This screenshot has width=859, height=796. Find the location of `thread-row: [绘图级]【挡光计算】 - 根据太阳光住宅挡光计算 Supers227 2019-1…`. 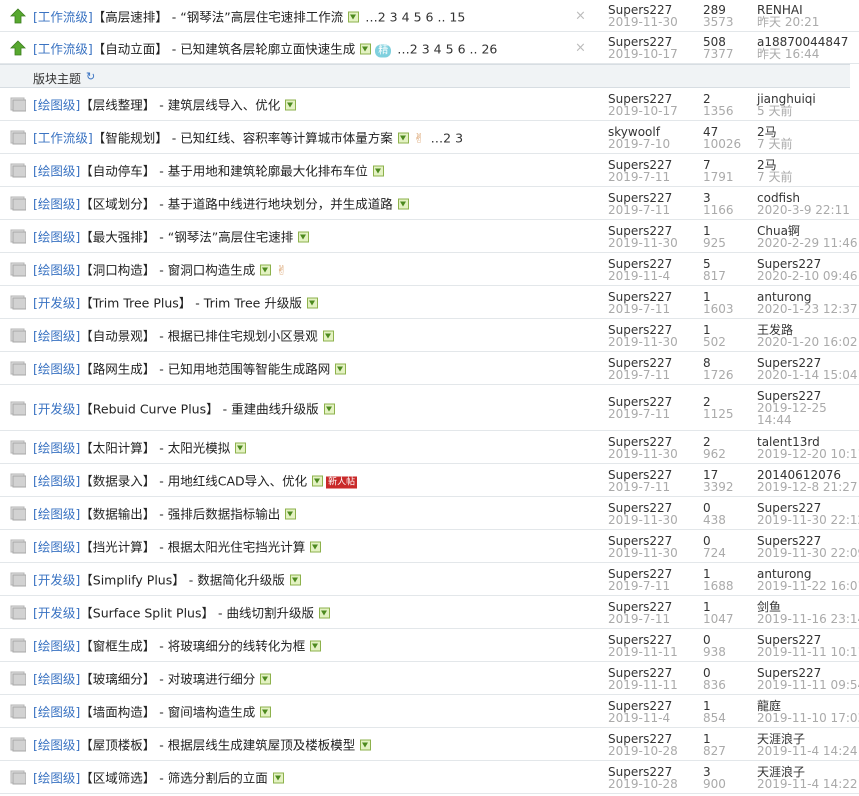

thread-row: [绘图级]【挡光计算】 - 根据太阳光住宅挡光计算 Supers227 2019-1… is located at coordinates (429, 546).